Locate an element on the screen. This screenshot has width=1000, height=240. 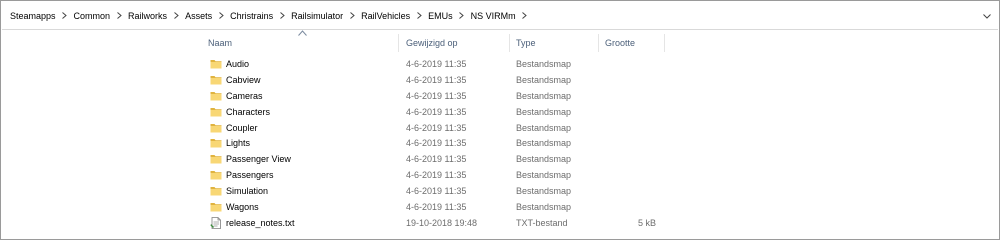
file-row: Audio 4-6-2019 11:35 Bestandsmap is located at coordinates (500, 64).